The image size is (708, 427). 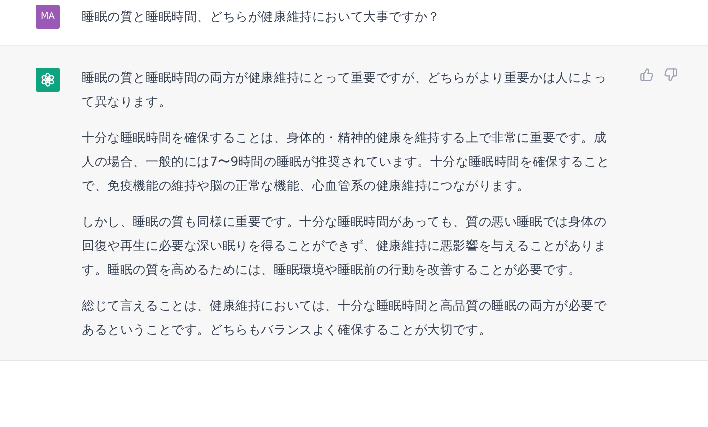 I want to click on knot-logo-icon, so click(x=48, y=80).